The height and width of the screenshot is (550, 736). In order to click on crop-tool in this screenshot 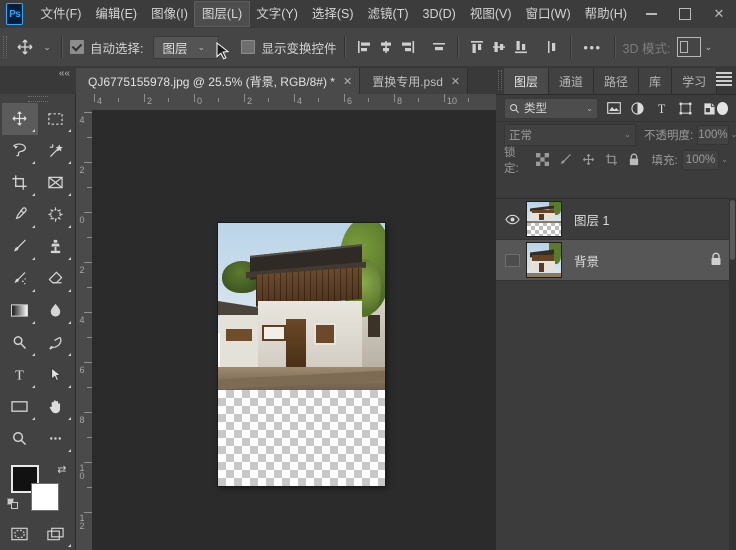, I will do `click(20, 183)`.